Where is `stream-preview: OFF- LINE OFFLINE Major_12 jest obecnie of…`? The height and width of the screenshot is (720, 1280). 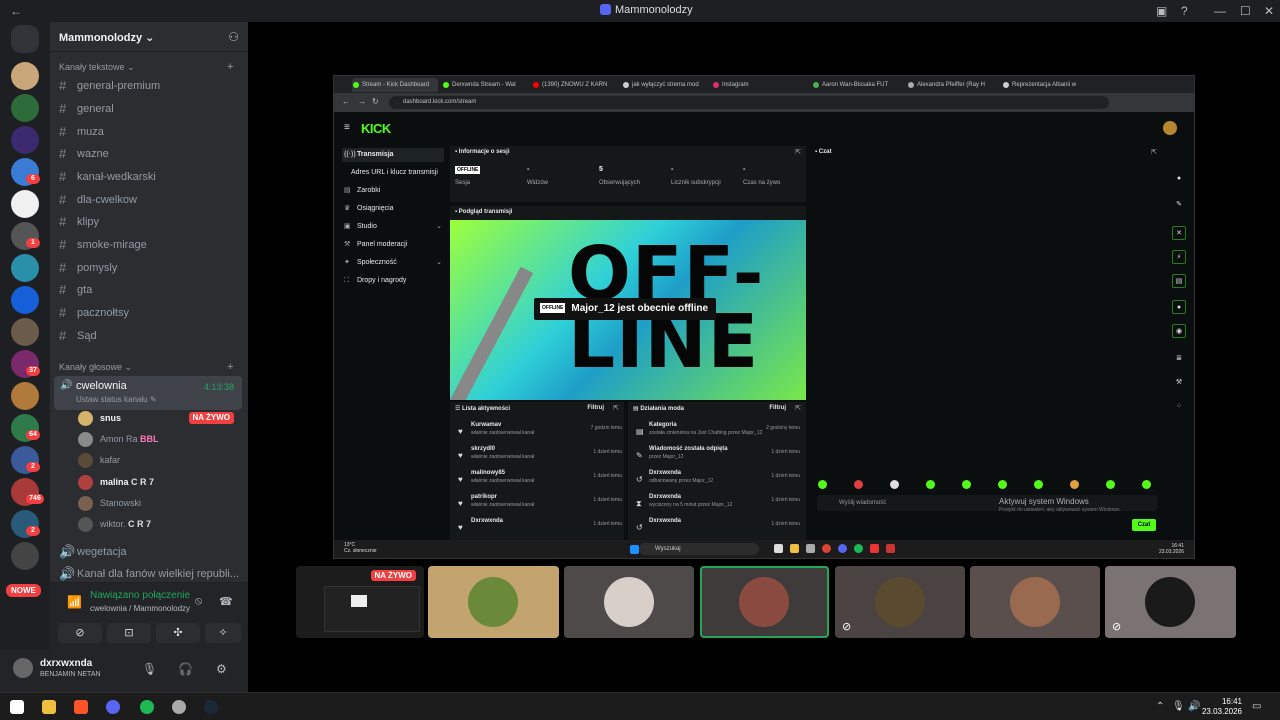
stream-preview: OFF- LINE OFFLINE Major_12 jest obecnie of… is located at coordinates (628, 310).